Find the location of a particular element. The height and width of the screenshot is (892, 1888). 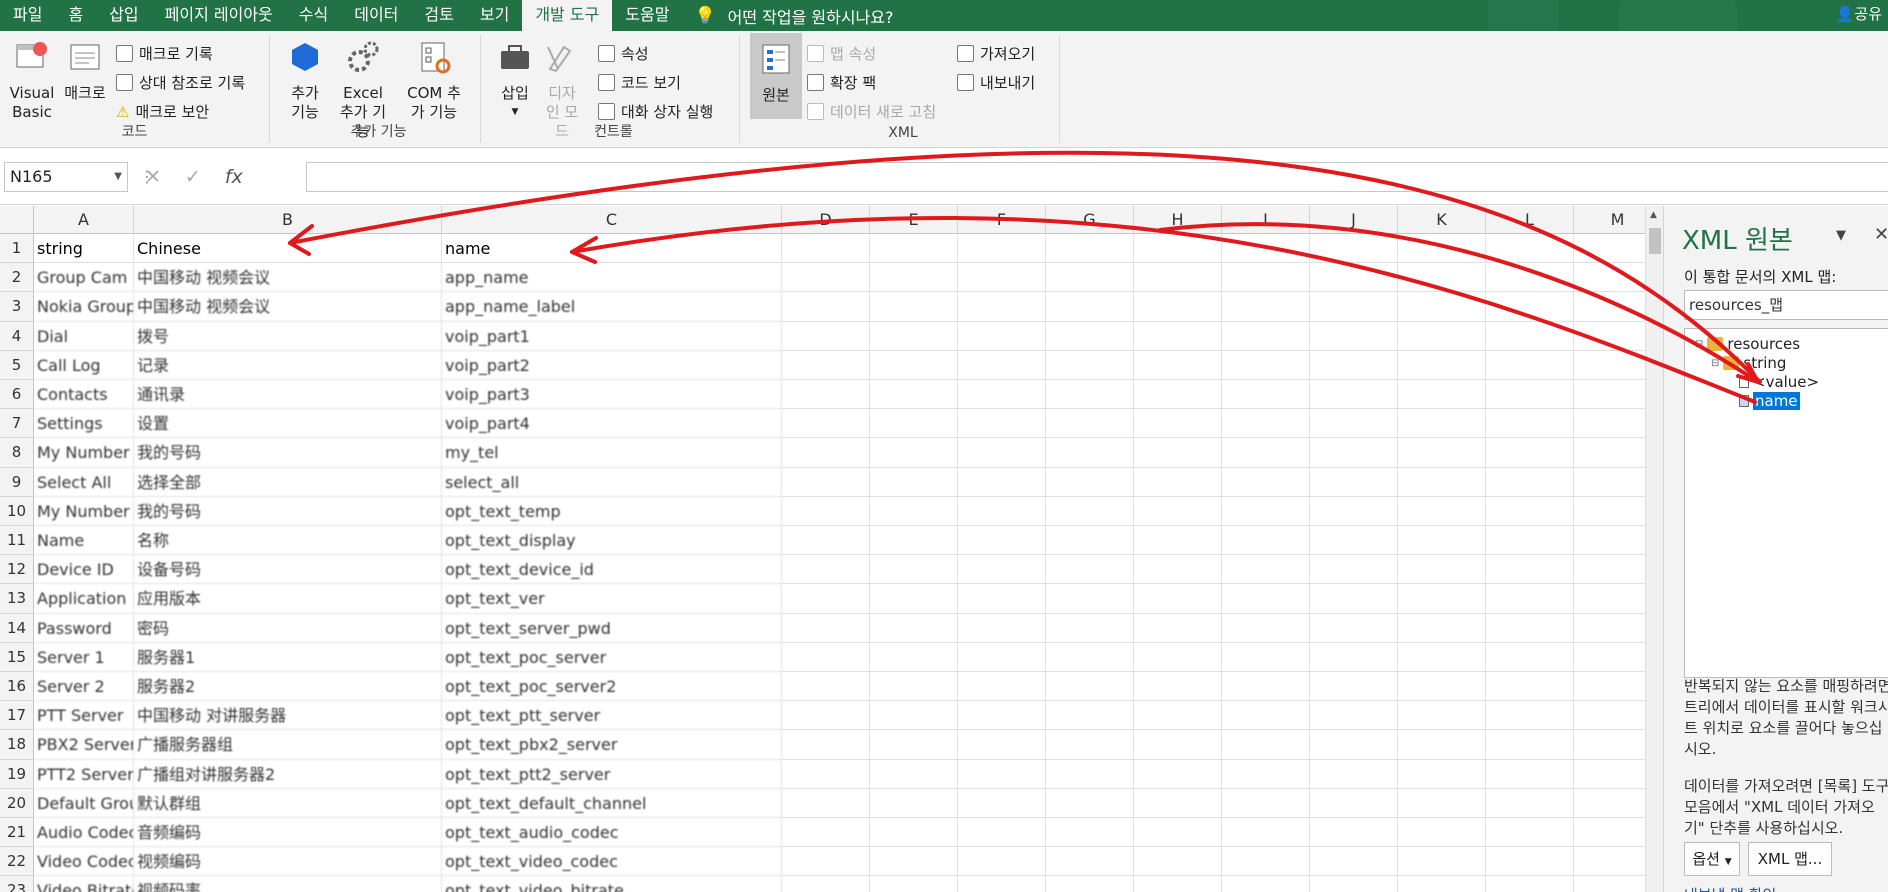

column-header-m: M is located at coordinates (1609, 220).